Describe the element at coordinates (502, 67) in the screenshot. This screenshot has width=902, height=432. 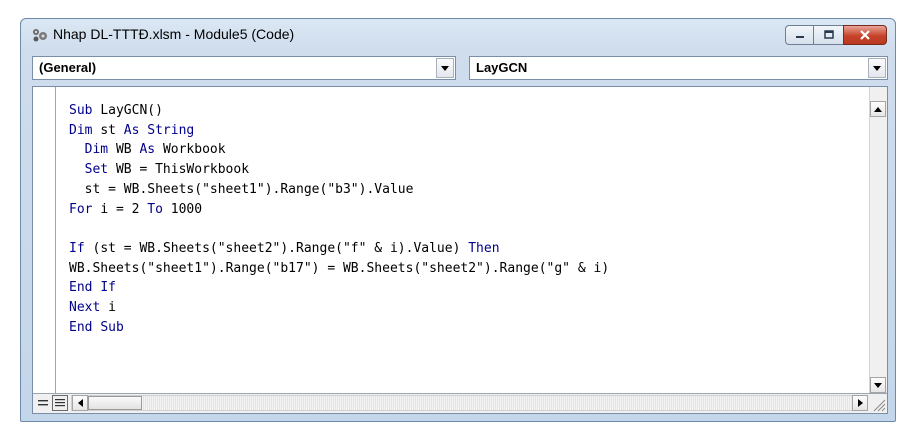
I see `procedure-combobox-value: LayGCN` at that location.